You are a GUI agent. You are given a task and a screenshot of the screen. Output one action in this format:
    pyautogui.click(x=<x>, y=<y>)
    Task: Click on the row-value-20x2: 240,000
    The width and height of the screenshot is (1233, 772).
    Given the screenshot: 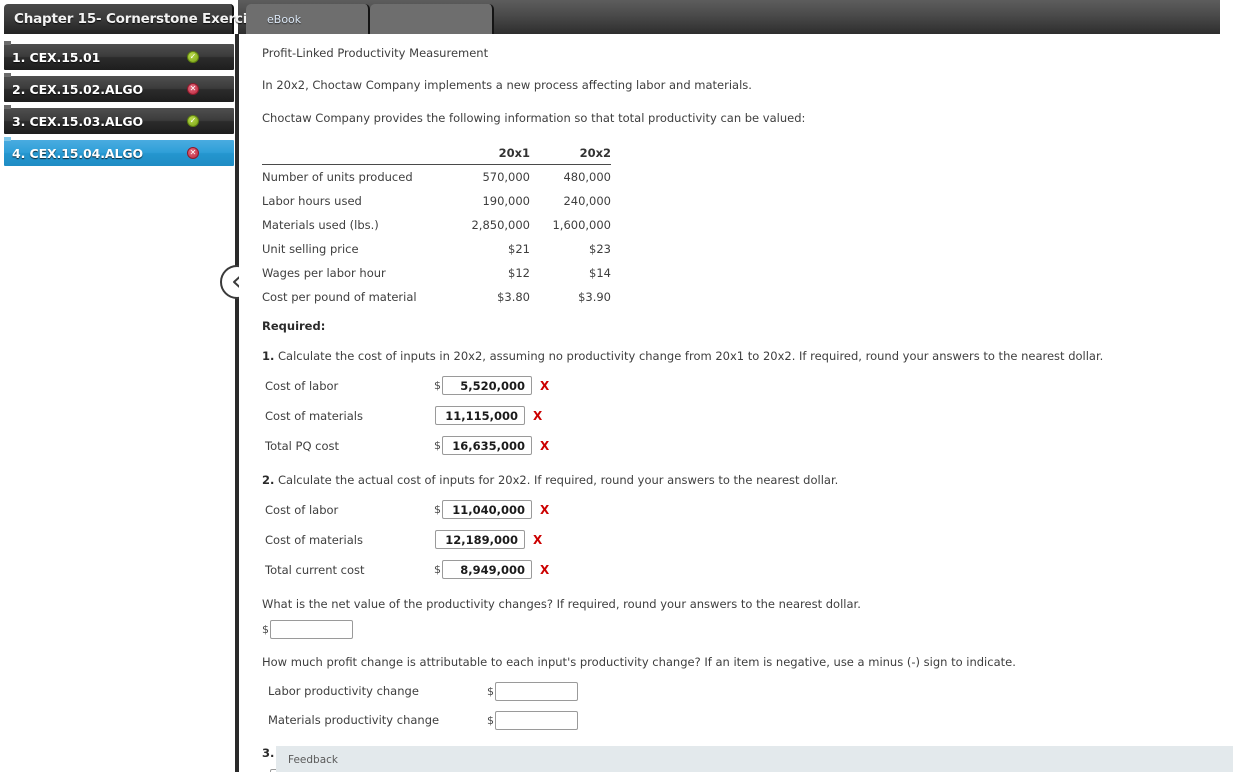 What is the action you would take?
    pyautogui.click(x=587, y=201)
    